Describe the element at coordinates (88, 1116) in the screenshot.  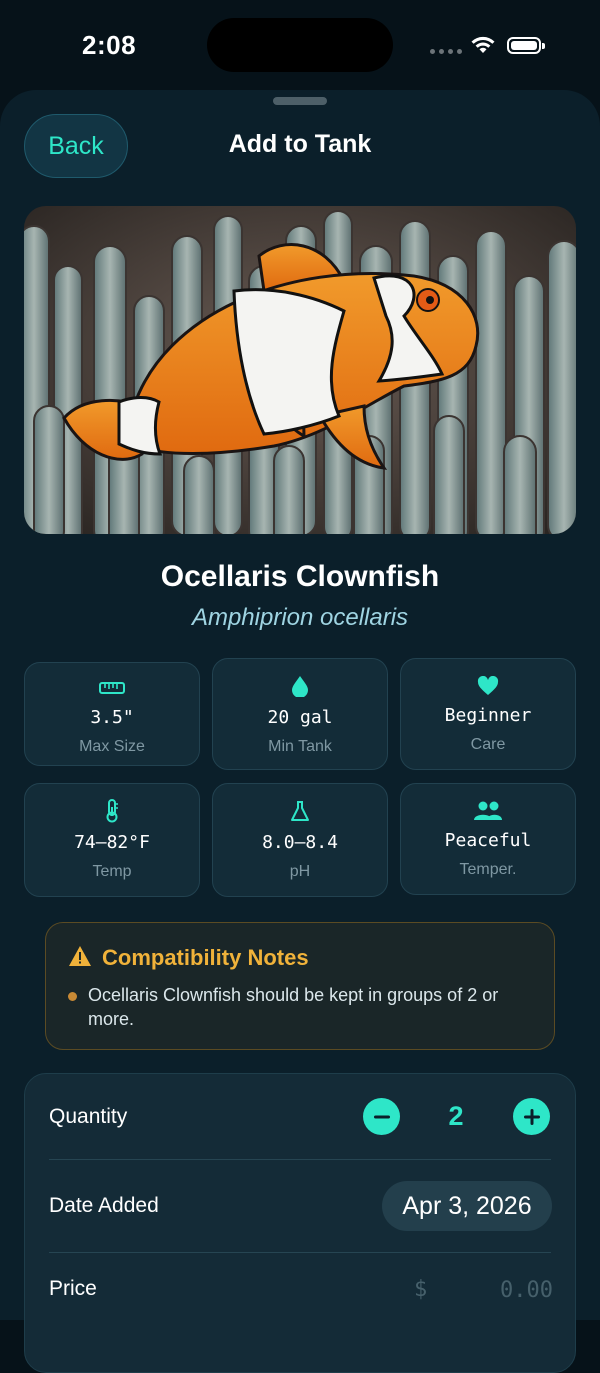
I see `quantity-label: Quantity` at that location.